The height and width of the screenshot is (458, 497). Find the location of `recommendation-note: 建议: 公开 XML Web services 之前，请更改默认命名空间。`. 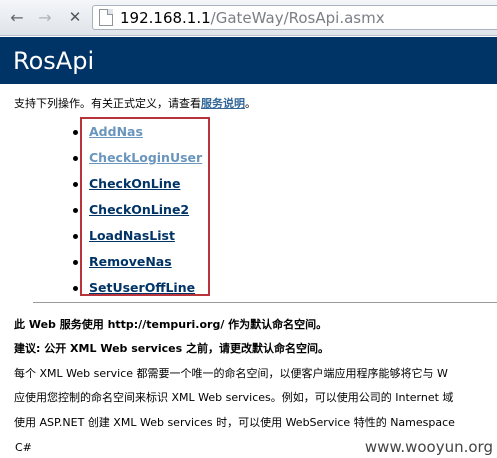

recommendation-note: 建议: 公开 XML Web services 之前，请更改默认命名空间。 is located at coordinates (171, 348).